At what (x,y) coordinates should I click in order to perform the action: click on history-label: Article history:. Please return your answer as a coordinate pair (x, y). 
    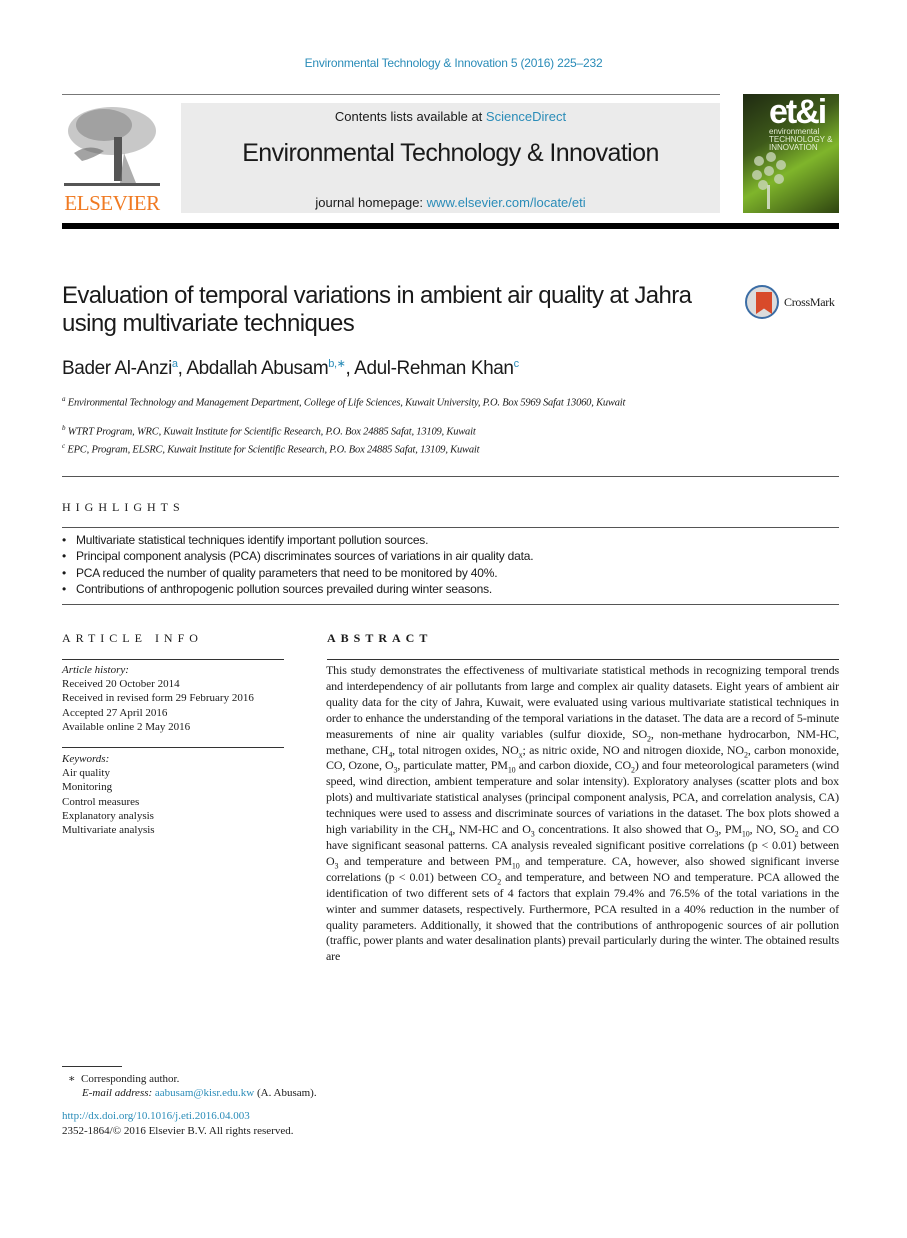
    Looking at the image, I should click on (95, 670).